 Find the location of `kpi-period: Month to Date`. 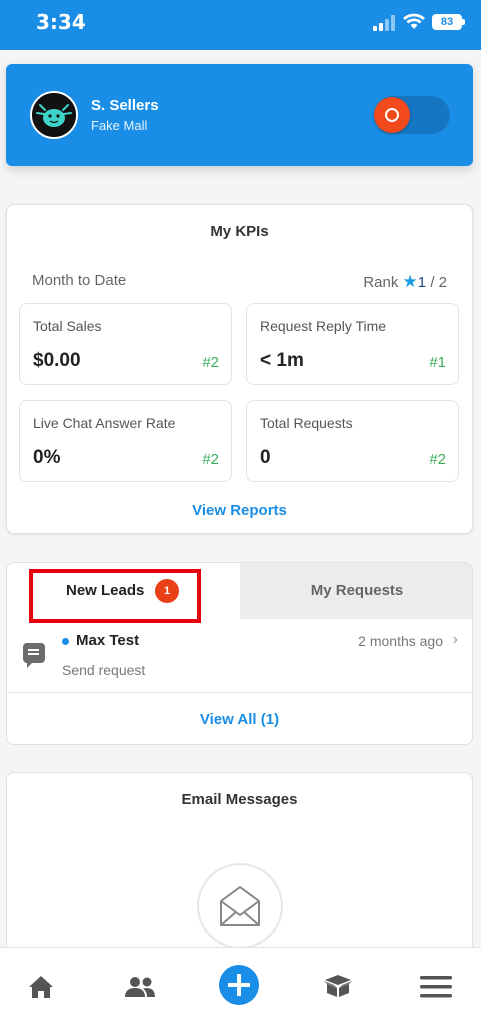

kpi-period: Month to Date is located at coordinates (79, 280).